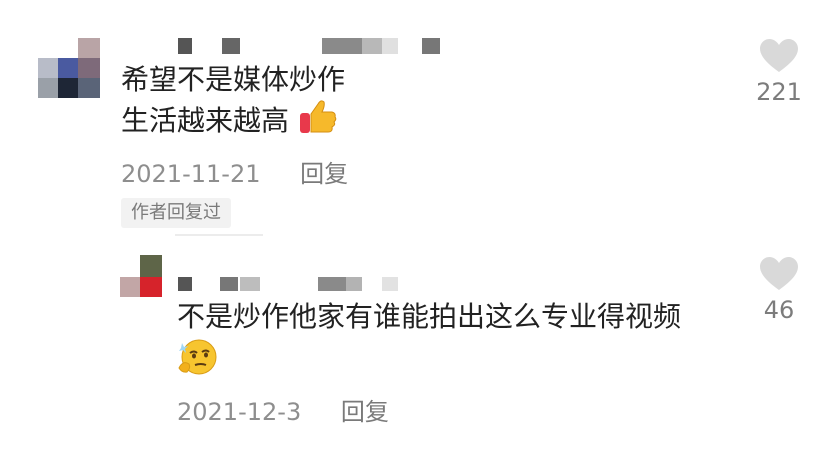 The height and width of the screenshot is (449, 828). I want to click on comment-line-1: 希望不是媒体炒作, so click(233, 79).